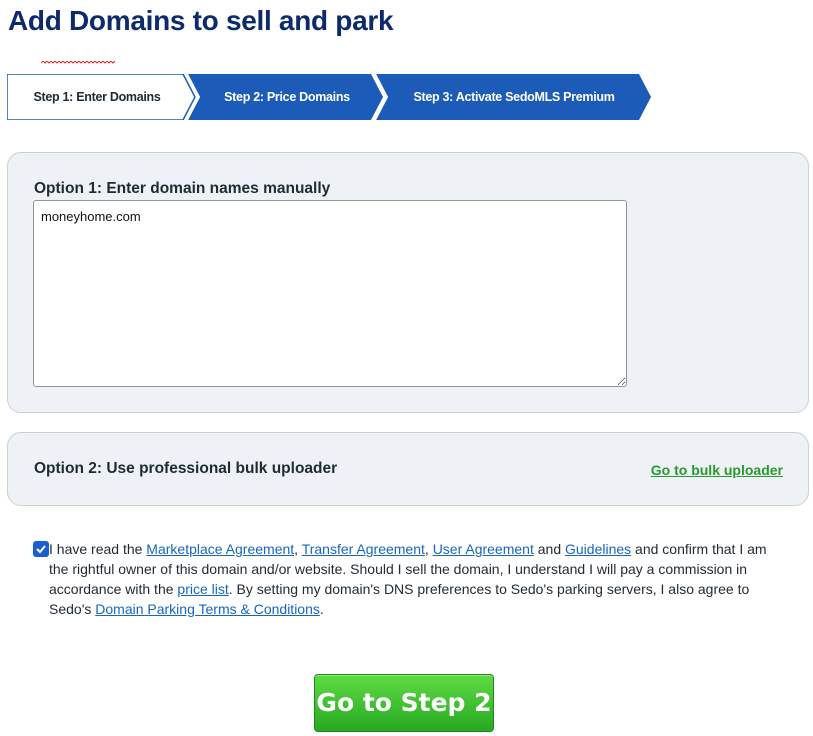 Image resolution: width=813 pixels, height=736 pixels. What do you see at coordinates (97, 97) in the screenshot?
I see `step-1: Step 1: Enter Domains` at bounding box center [97, 97].